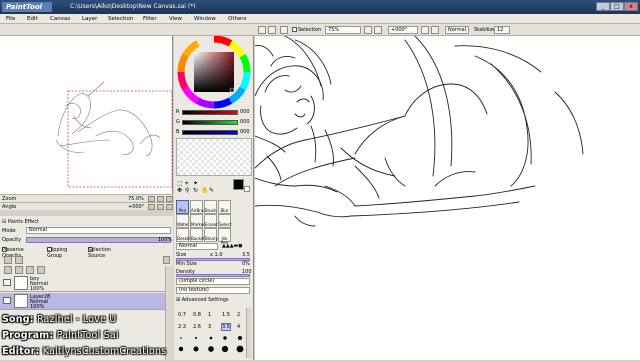 This screenshot has width=640, height=362. Describe the element at coordinates (151, 207) in the screenshot. I see `rotate-minus-icon` at that location.